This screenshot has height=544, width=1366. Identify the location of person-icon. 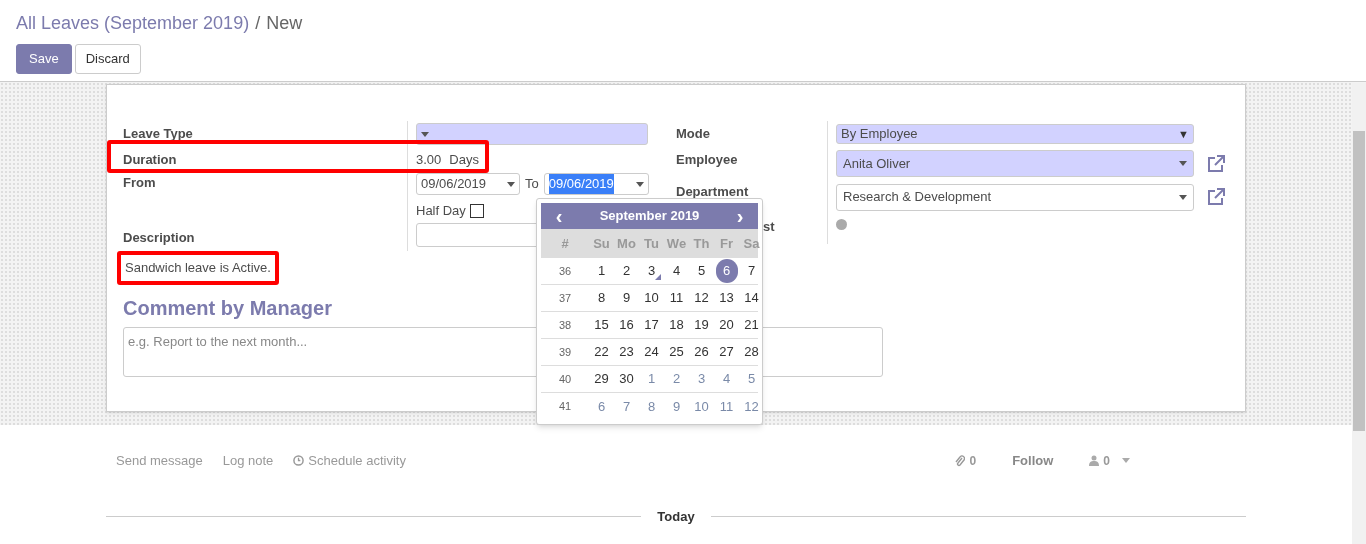
(1094, 461).